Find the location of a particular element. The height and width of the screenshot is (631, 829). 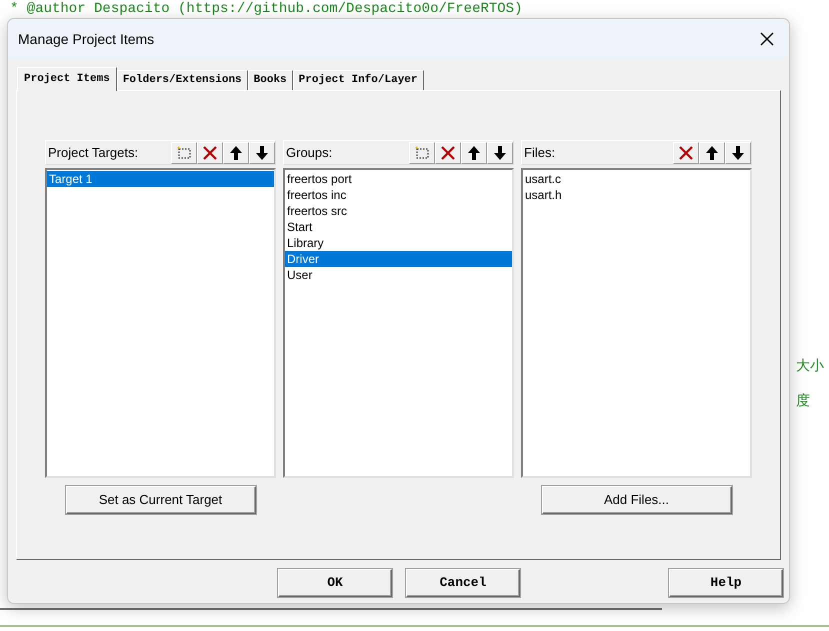

window-title: Manage Project Items is located at coordinates (86, 39).